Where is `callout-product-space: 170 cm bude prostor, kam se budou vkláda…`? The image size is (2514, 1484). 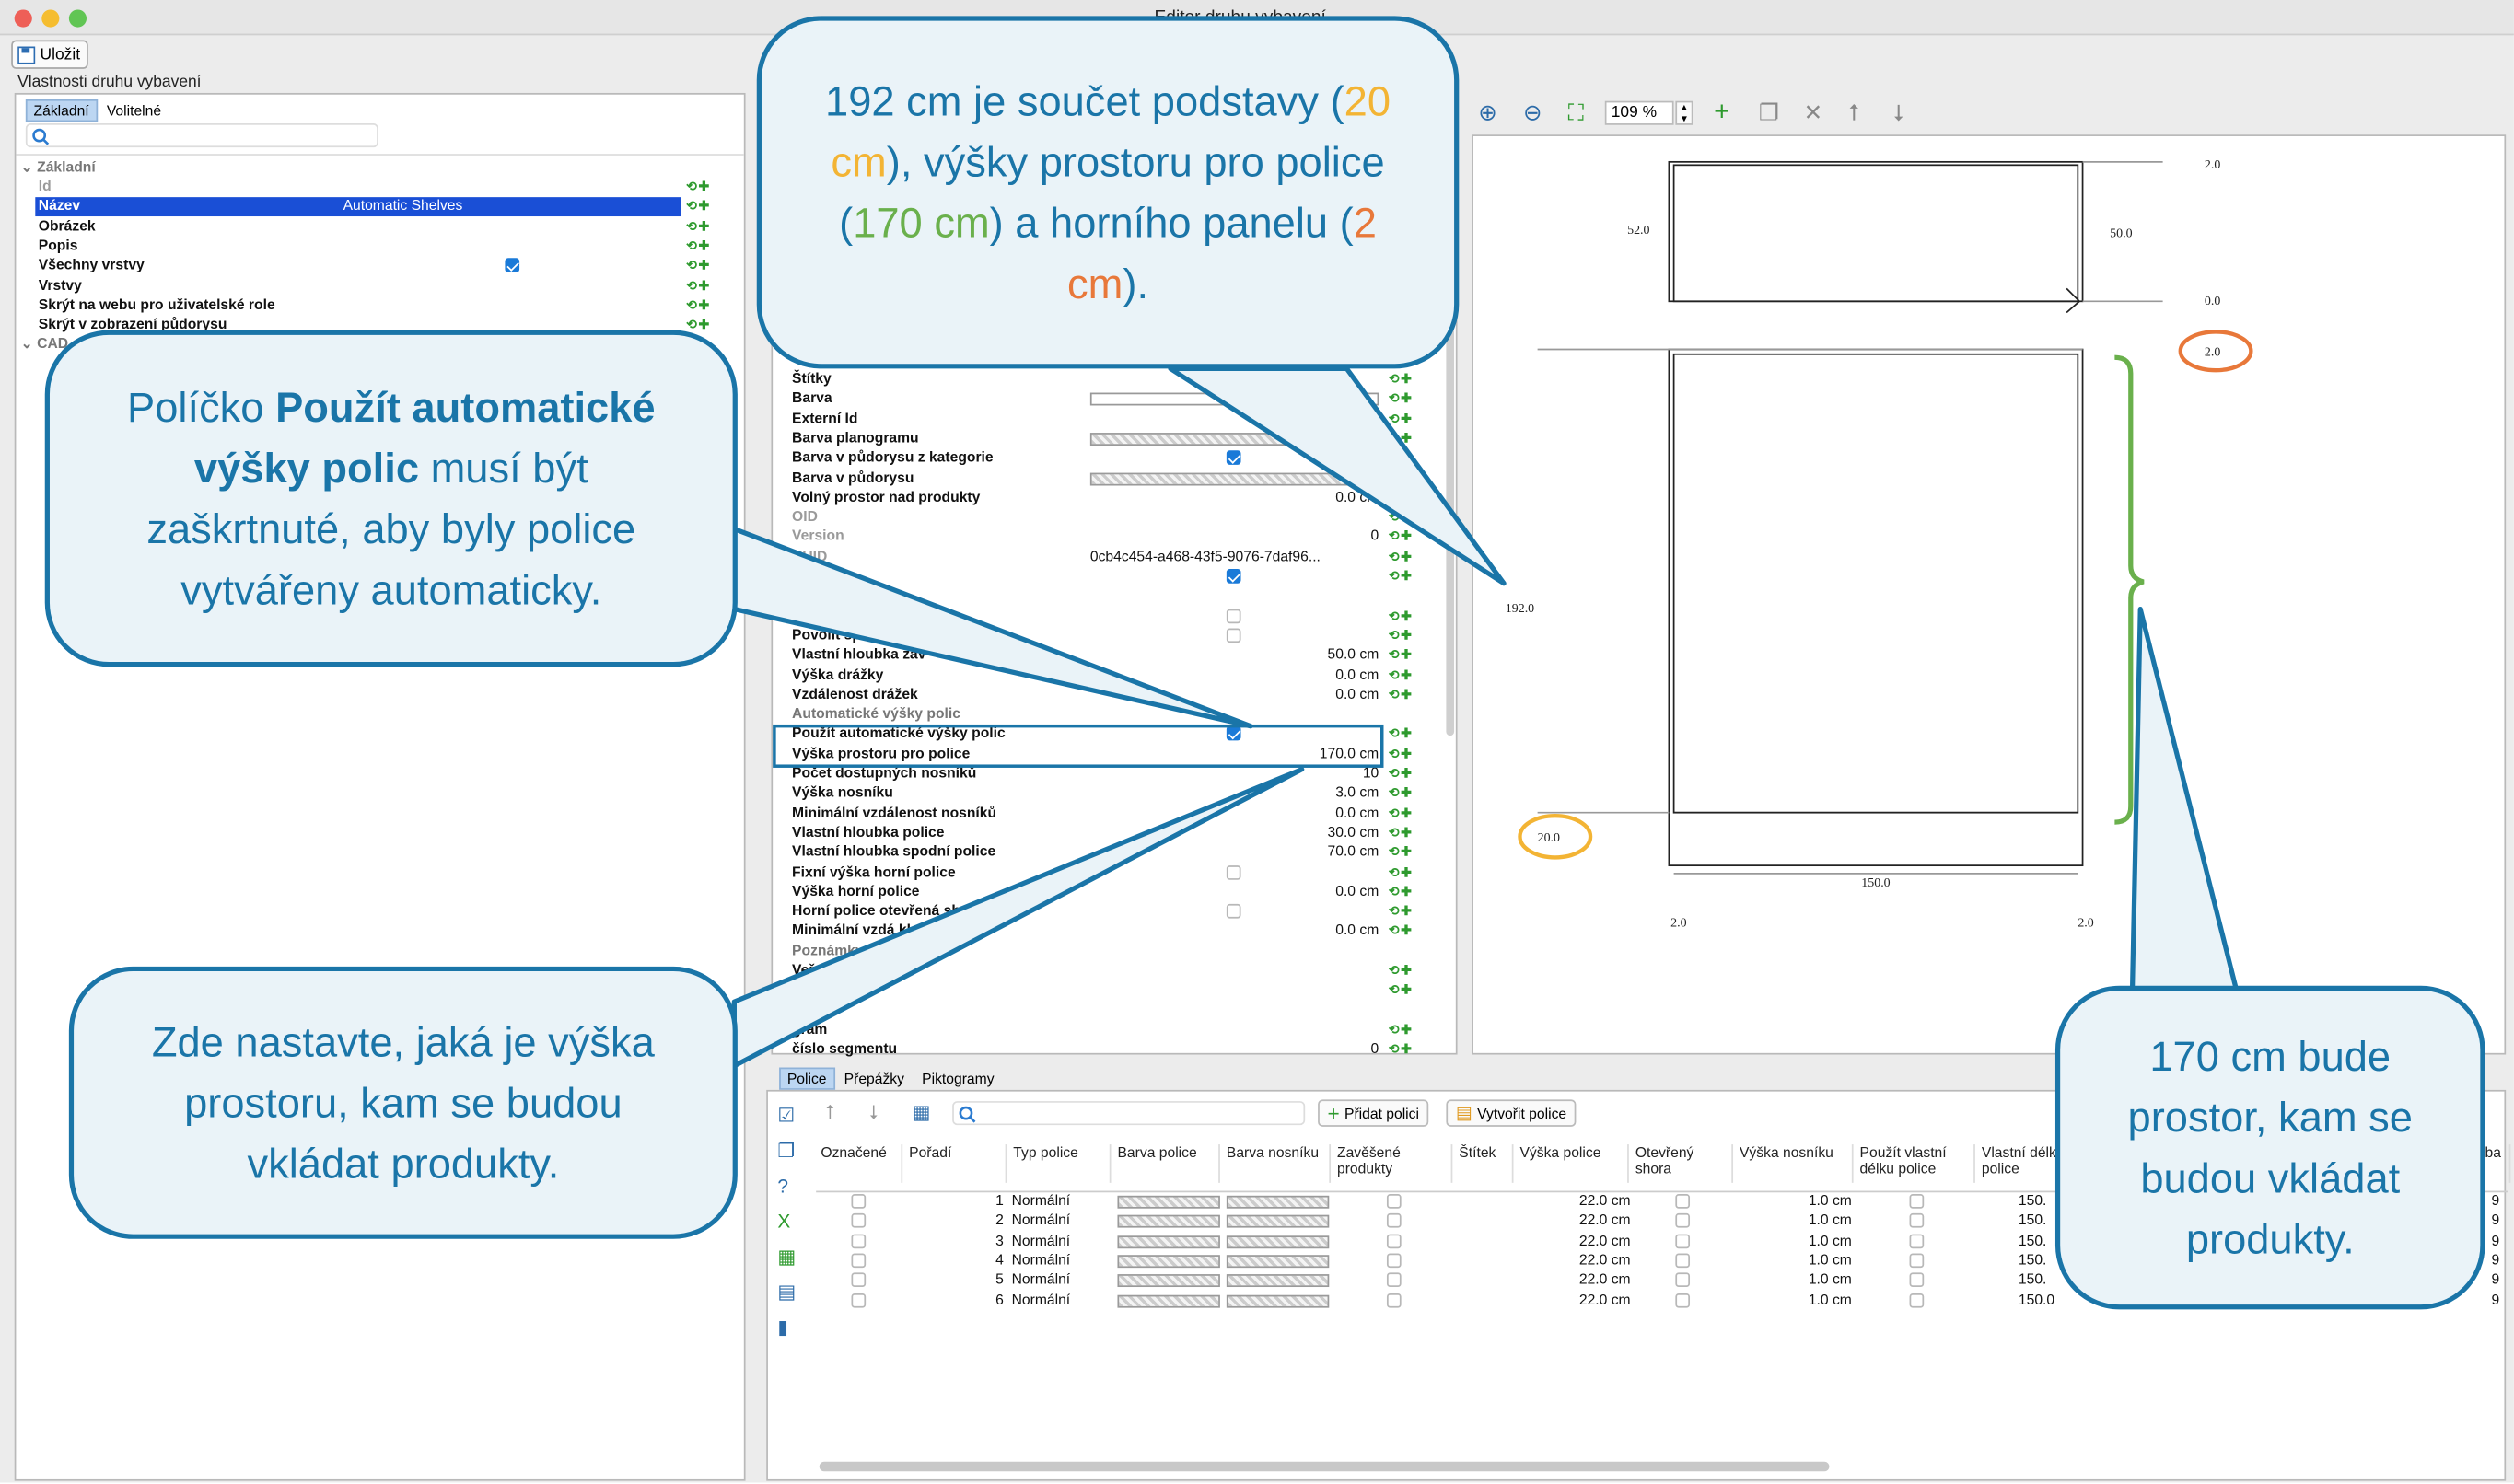
callout-product-space: 170 cm bude prostor, kam se budou vkláda… is located at coordinates (2269, 1147).